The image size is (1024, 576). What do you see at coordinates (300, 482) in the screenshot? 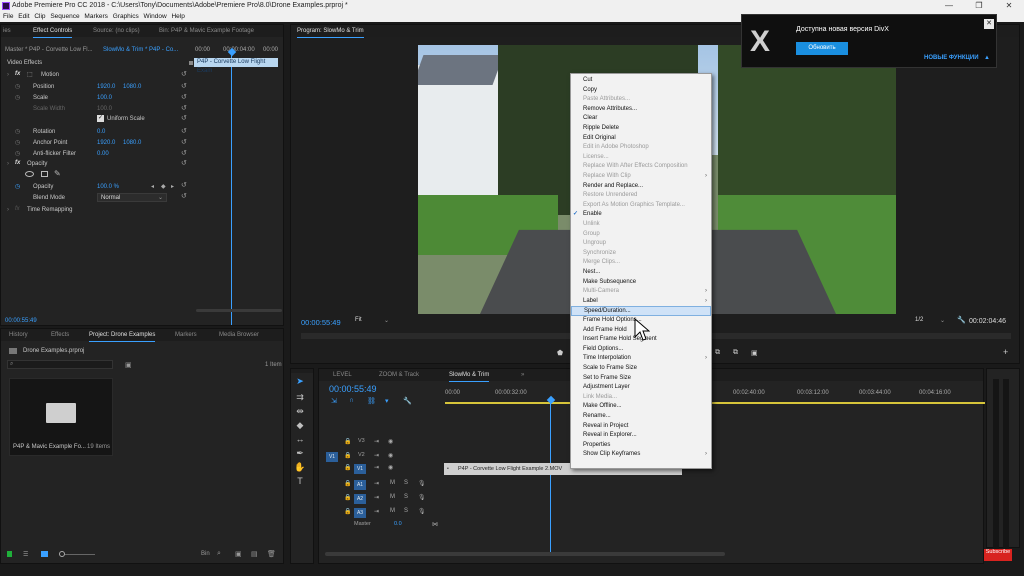
I see `type-tool-icon: T` at bounding box center [300, 482].